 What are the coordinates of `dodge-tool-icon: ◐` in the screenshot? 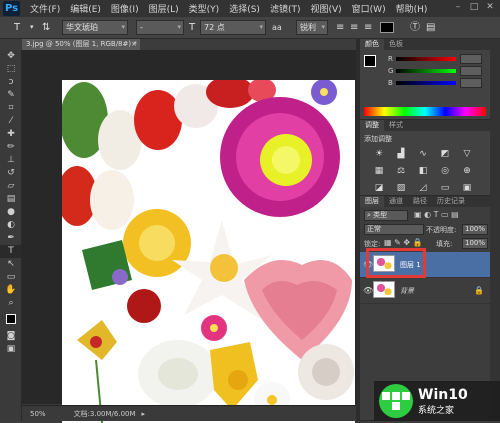 It's located at (11, 225).